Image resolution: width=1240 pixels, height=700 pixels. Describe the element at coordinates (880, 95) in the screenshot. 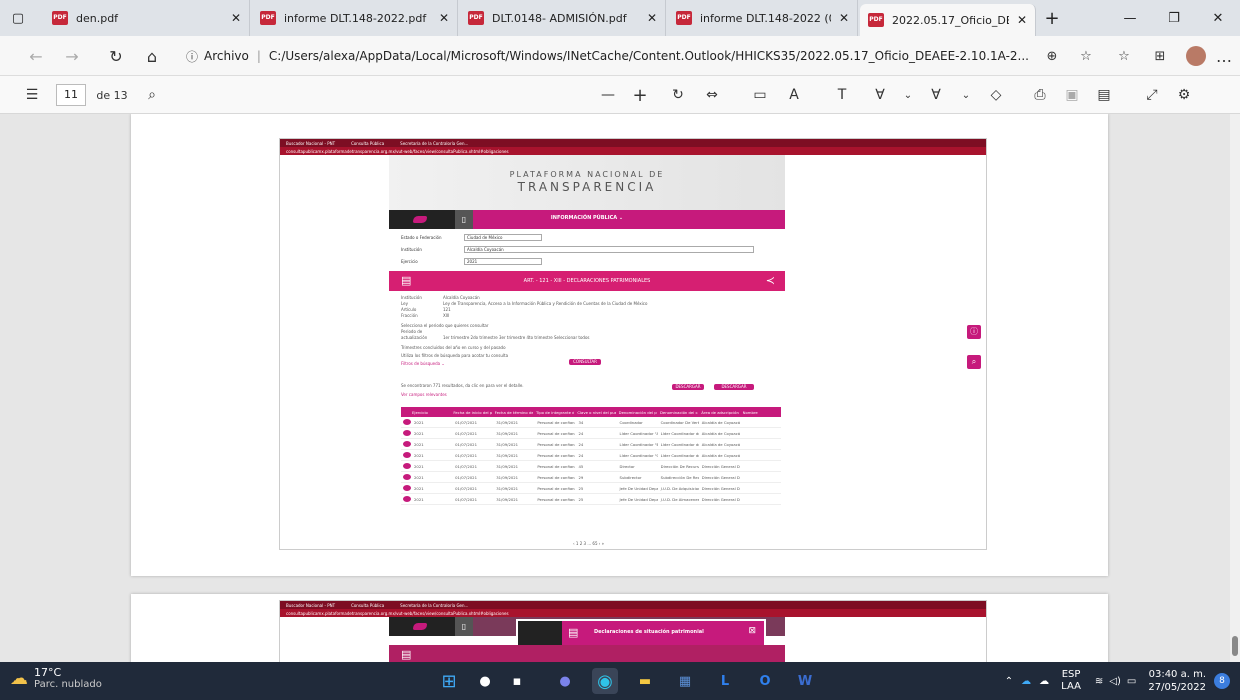

I see `highlight-icon: ∀` at that location.